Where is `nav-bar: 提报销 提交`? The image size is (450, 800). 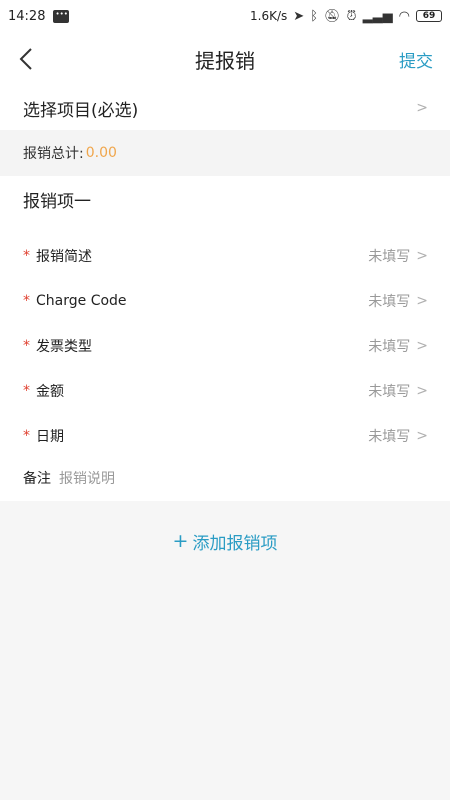 nav-bar: 提报销 提交 is located at coordinates (225, 59).